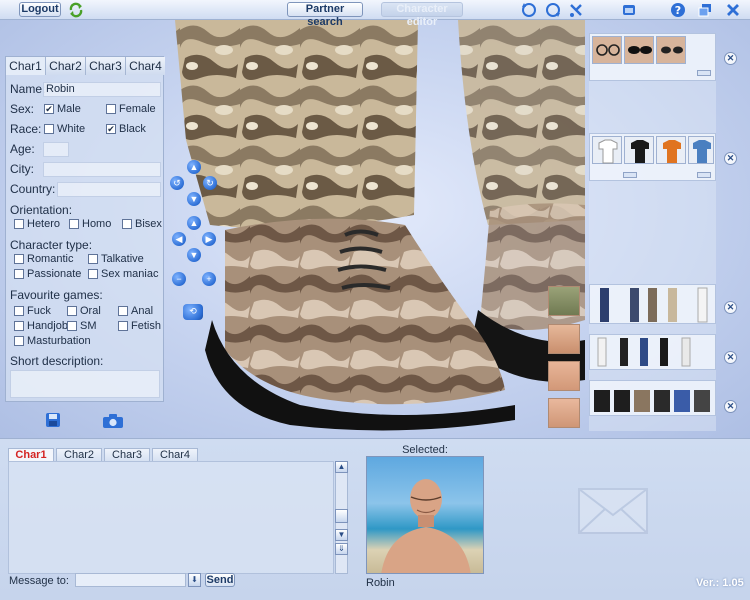 The image size is (750, 600). Describe the element at coordinates (72, 326) in the screenshot. I see `game-sm-checkbox` at that location.